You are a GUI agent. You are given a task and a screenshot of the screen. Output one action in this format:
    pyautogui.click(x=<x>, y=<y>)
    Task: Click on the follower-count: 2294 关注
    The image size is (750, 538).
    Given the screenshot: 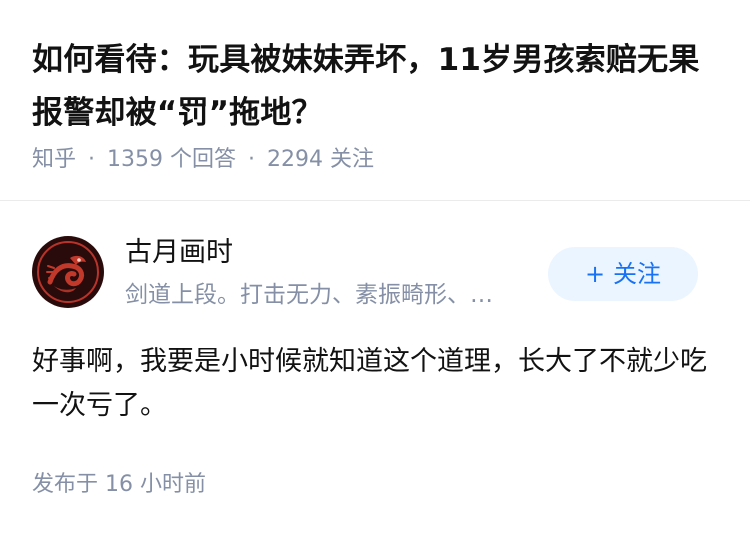 What is the action you would take?
    pyautogui.click(x=320, y=159)
    